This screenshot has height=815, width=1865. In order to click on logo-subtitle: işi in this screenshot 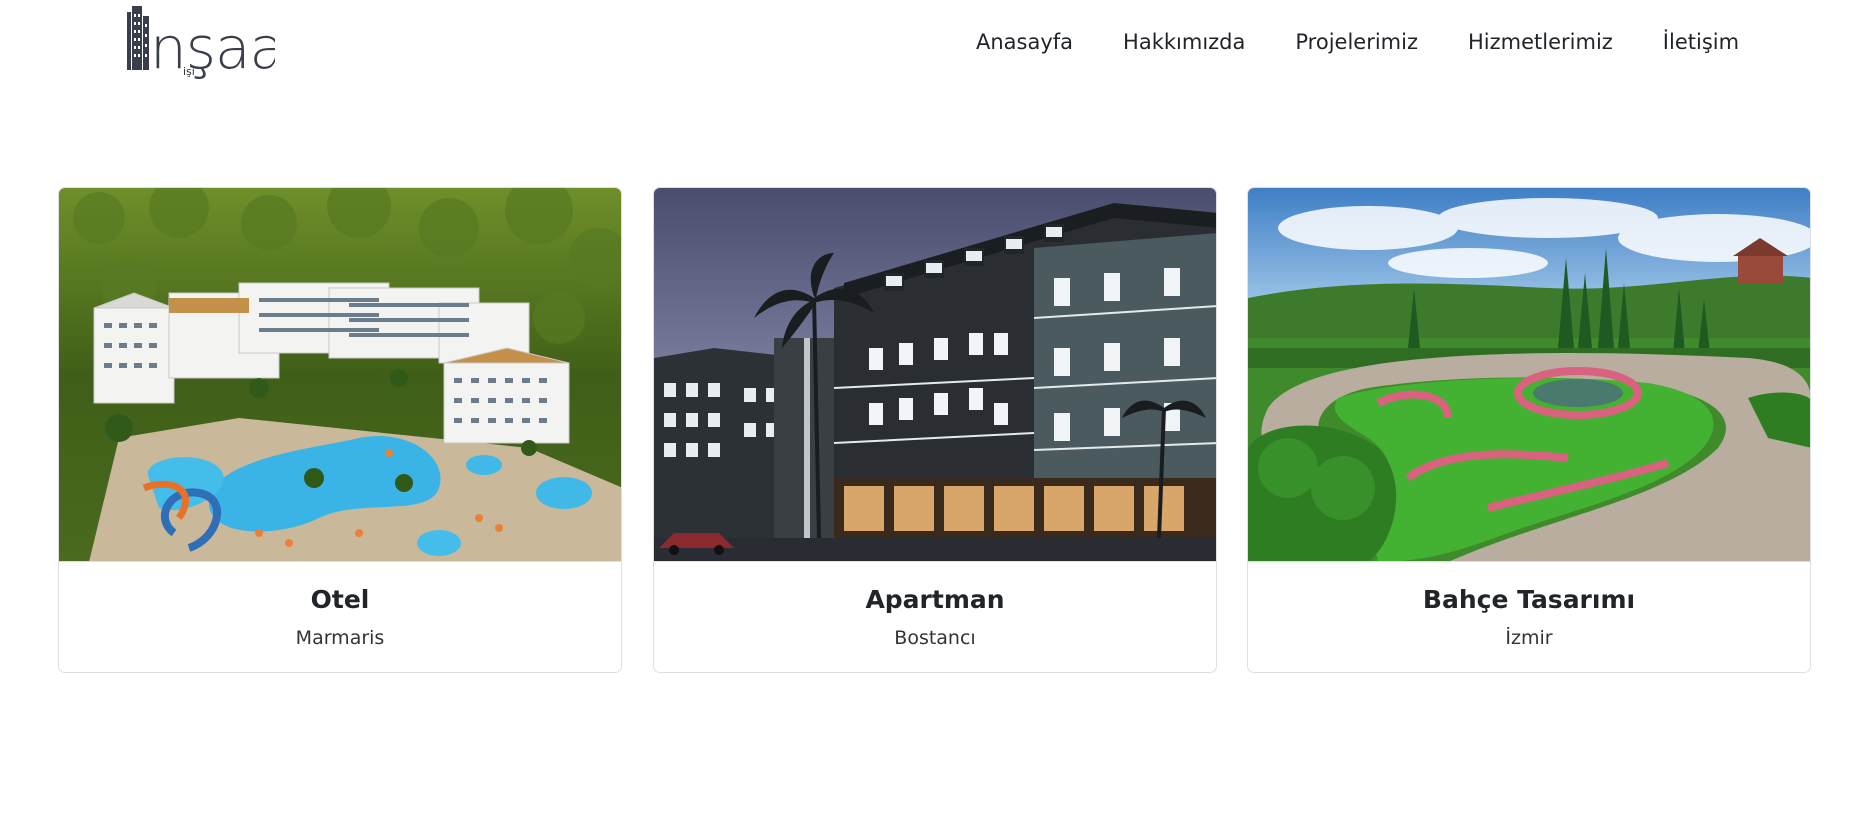, I will do `click(189, 71)`.